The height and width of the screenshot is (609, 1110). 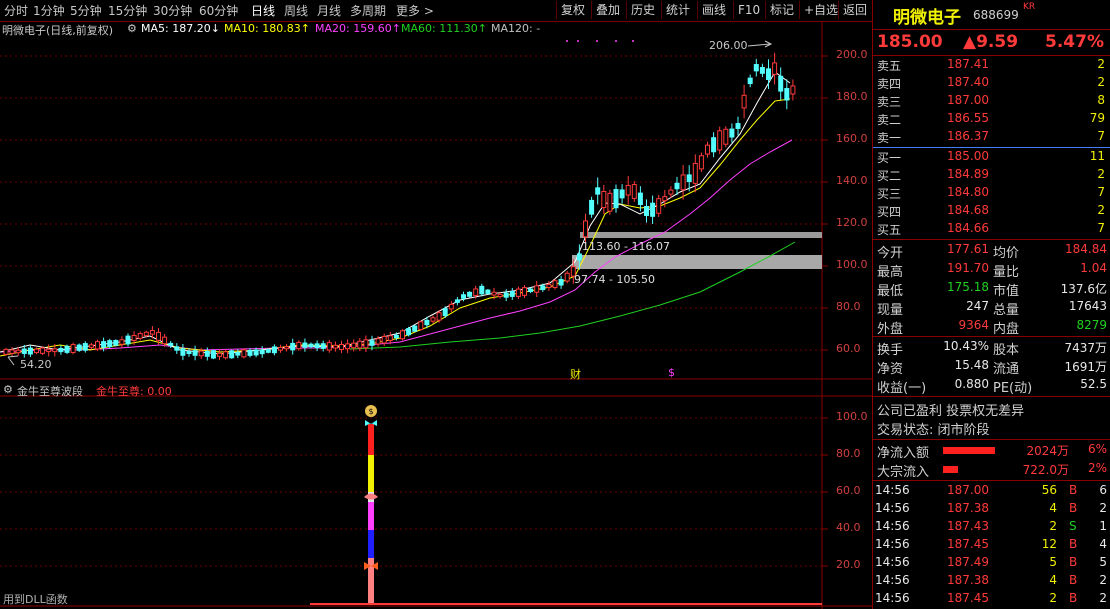 What do you see at coordinates (991, 176) in the screenshot?
I see `bid-row: 买二 184.89 2` at bounding box center [991, 176].